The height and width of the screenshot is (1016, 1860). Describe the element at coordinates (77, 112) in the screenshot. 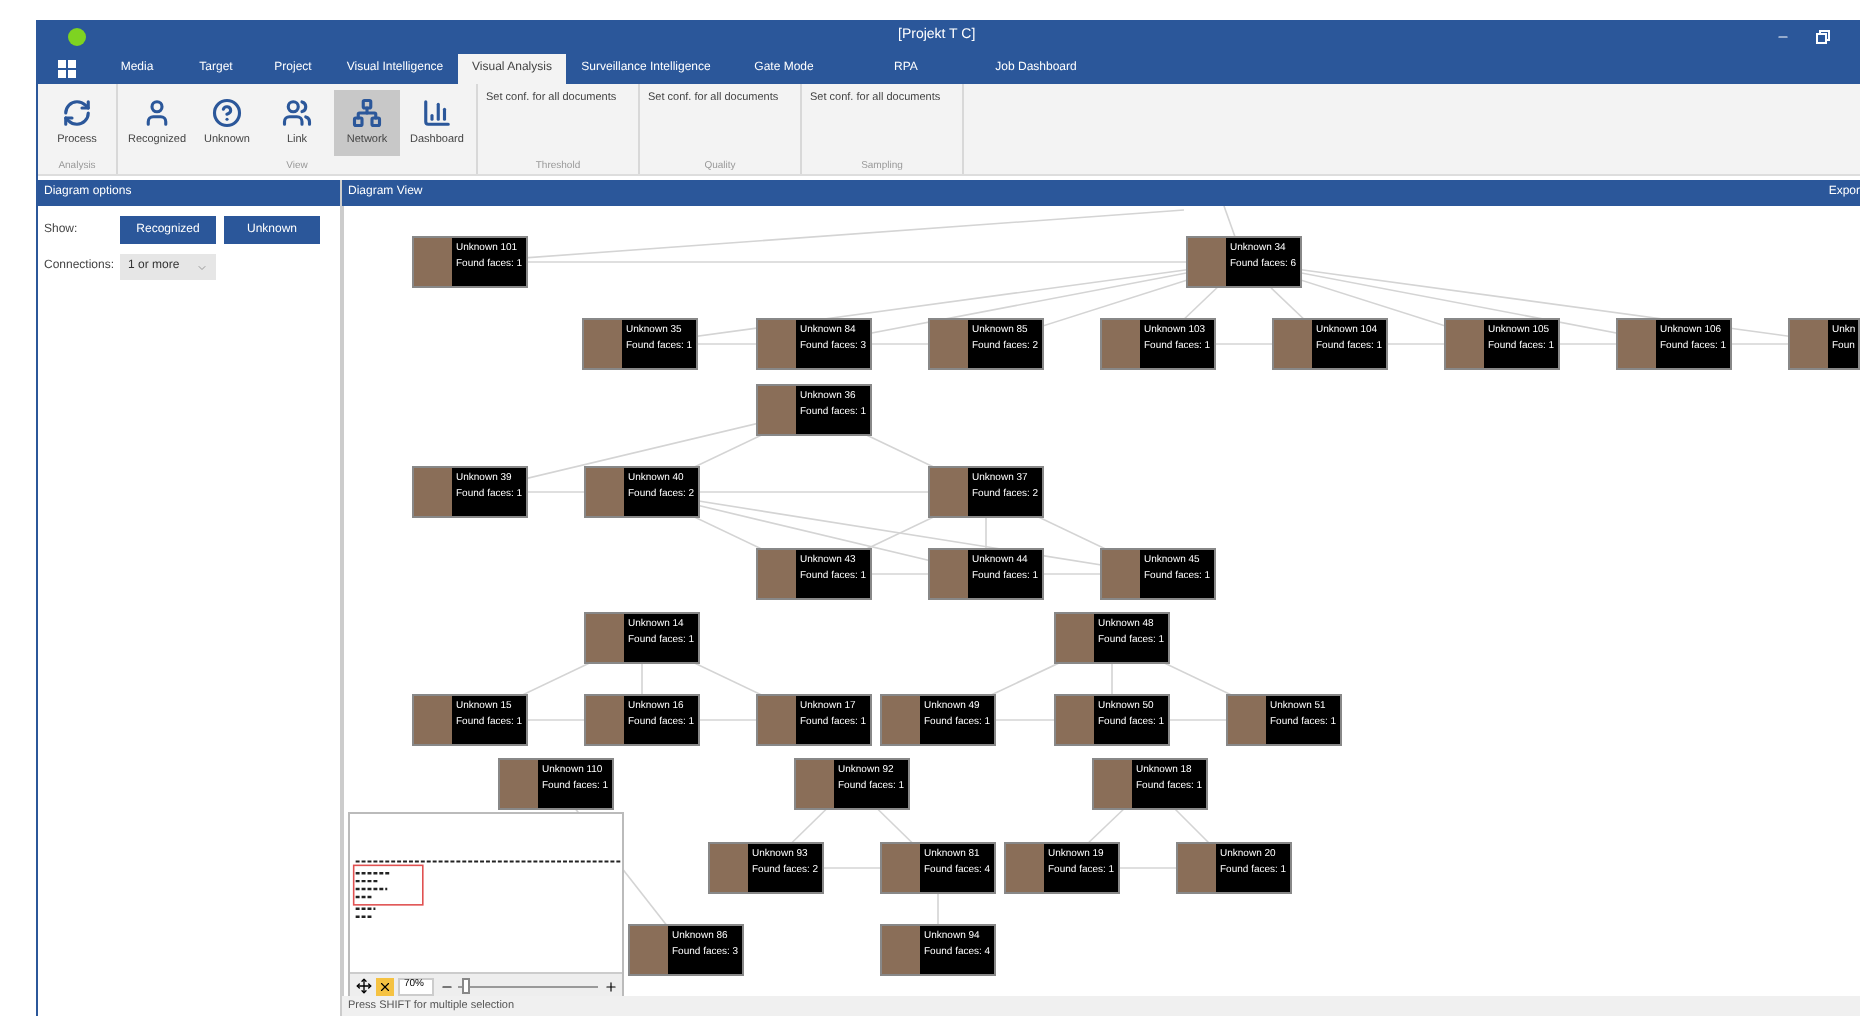

I see `refresh-icon` at that location.